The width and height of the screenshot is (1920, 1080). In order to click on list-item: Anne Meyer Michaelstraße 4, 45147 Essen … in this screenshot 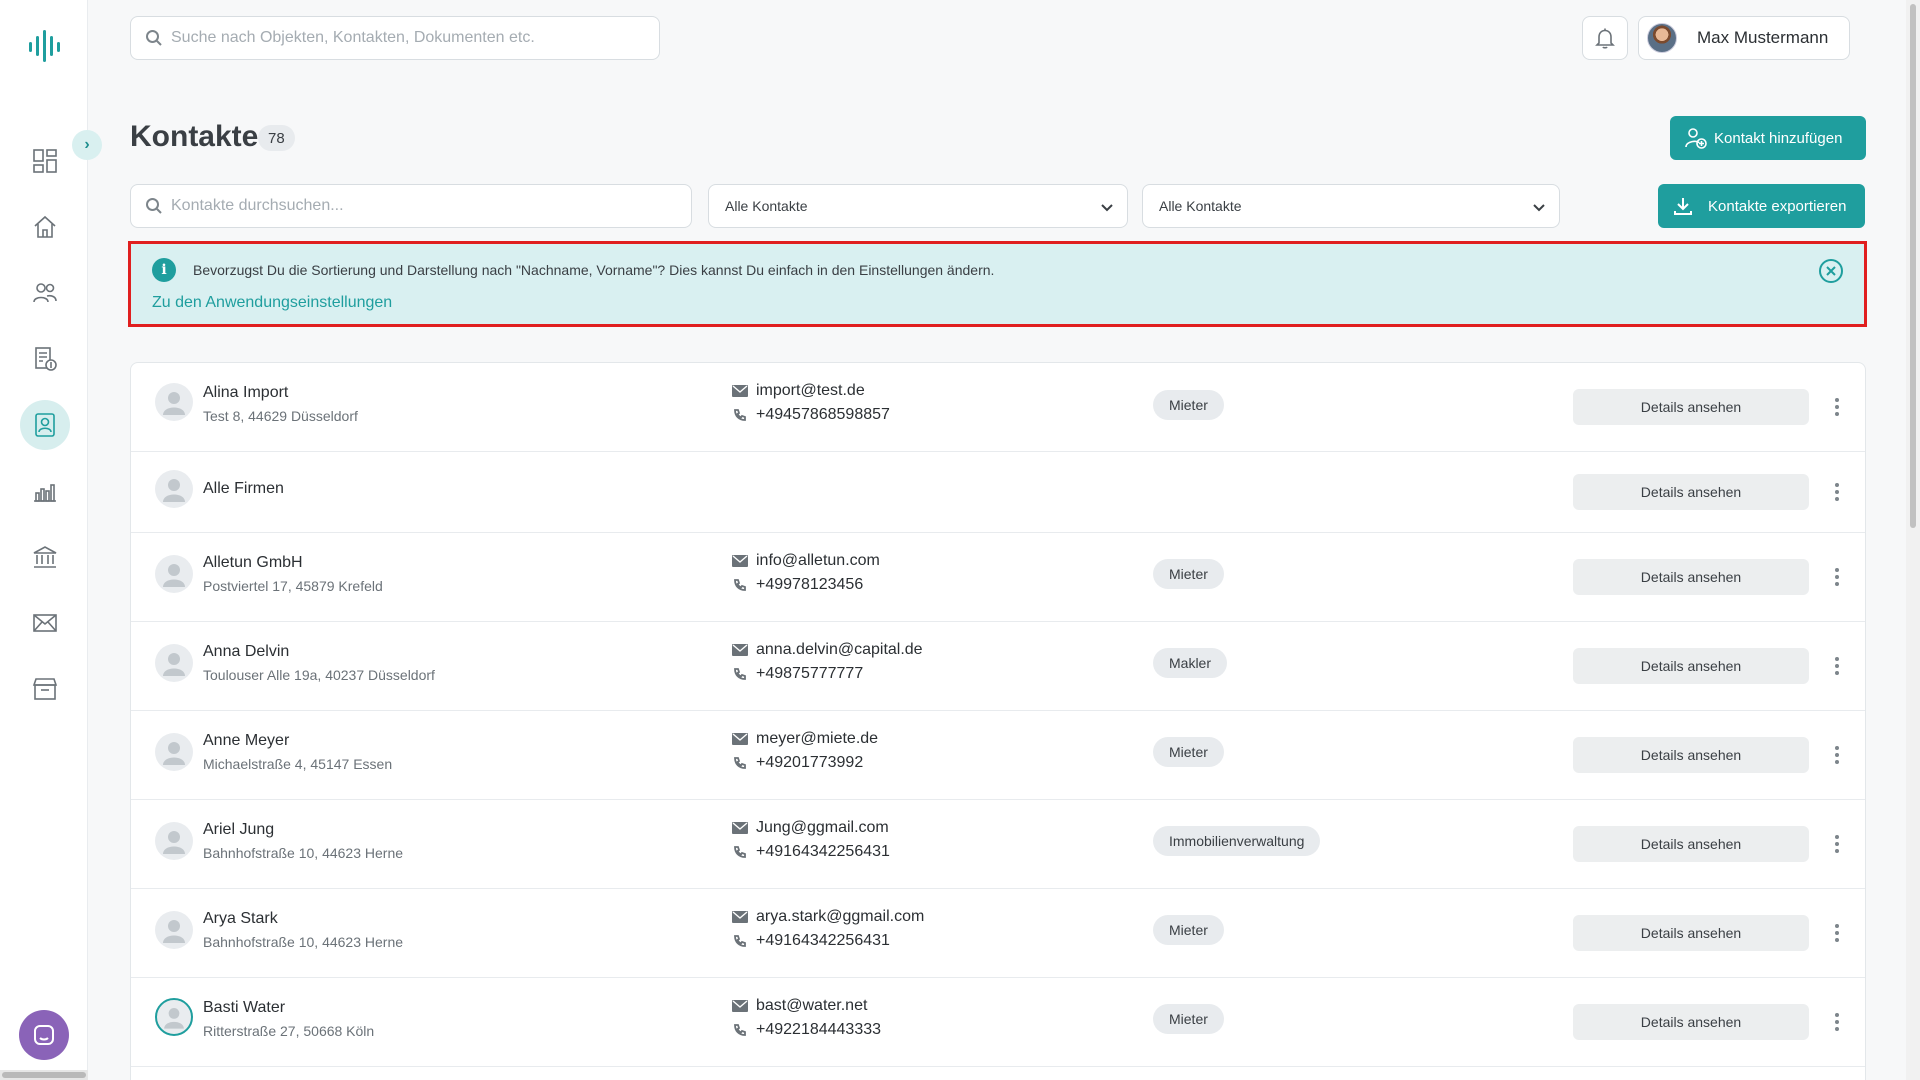, I will do `click(998, 755)`.